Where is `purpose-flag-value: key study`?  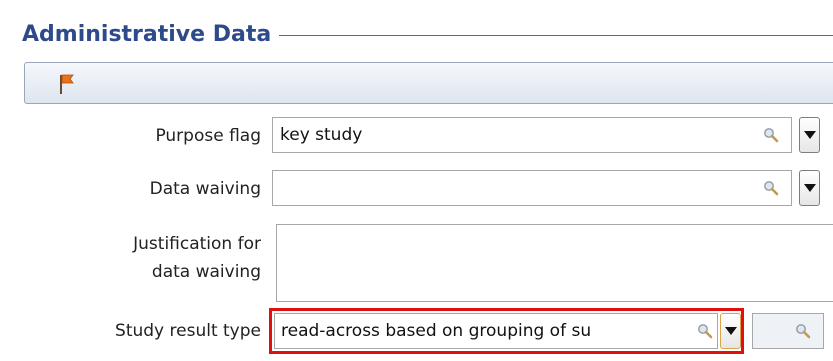 purpose-flag-value: key study is located at coordinates (321, 135).